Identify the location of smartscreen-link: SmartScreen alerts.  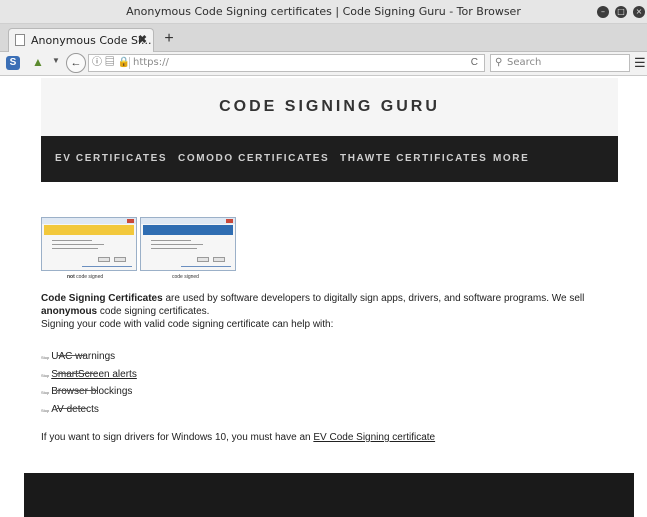
(94, 374).